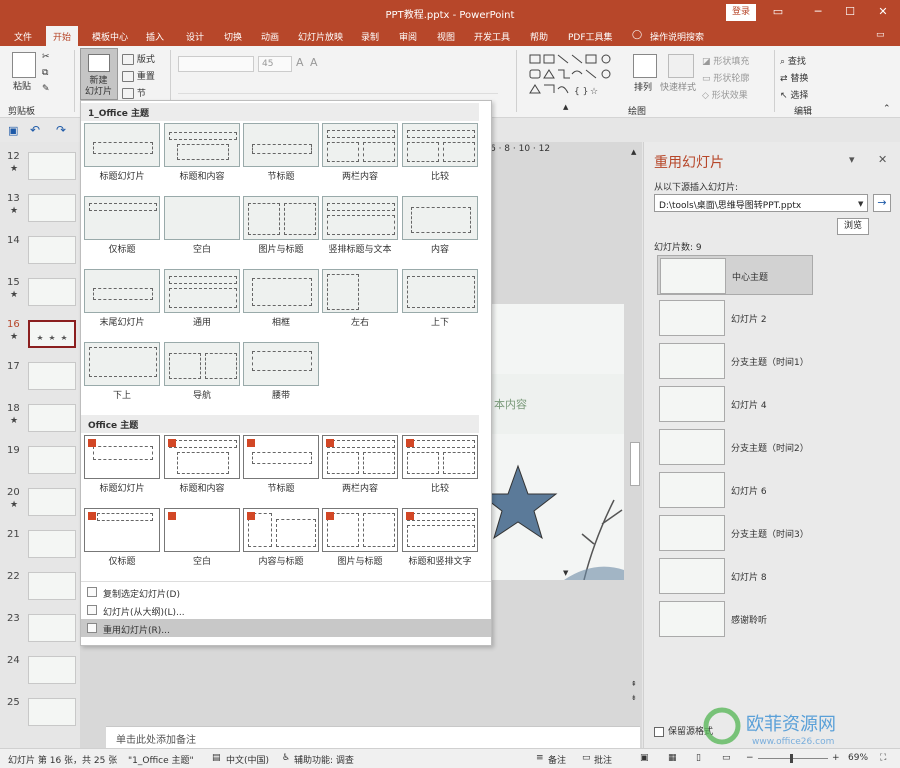 This screenshot has height=768, width=900. Describe the element at coordinates (735, 361) in the screenshot. I see `reuse-slide-item: 分支主题（时间1）` at that location.